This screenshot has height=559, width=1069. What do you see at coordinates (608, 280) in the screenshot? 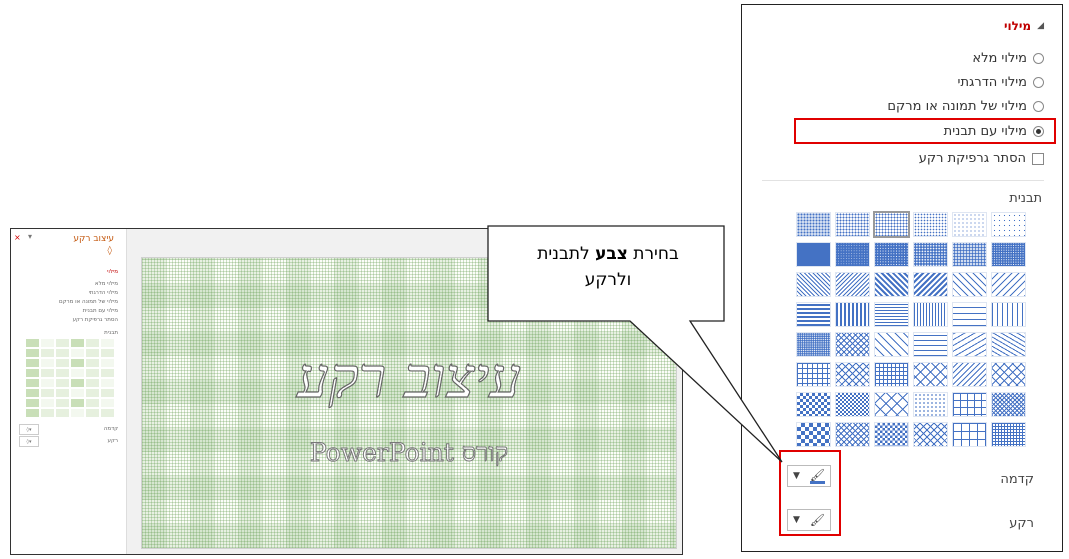
I see `callout-line2: ולרקע` at bounding box center [608, 280].